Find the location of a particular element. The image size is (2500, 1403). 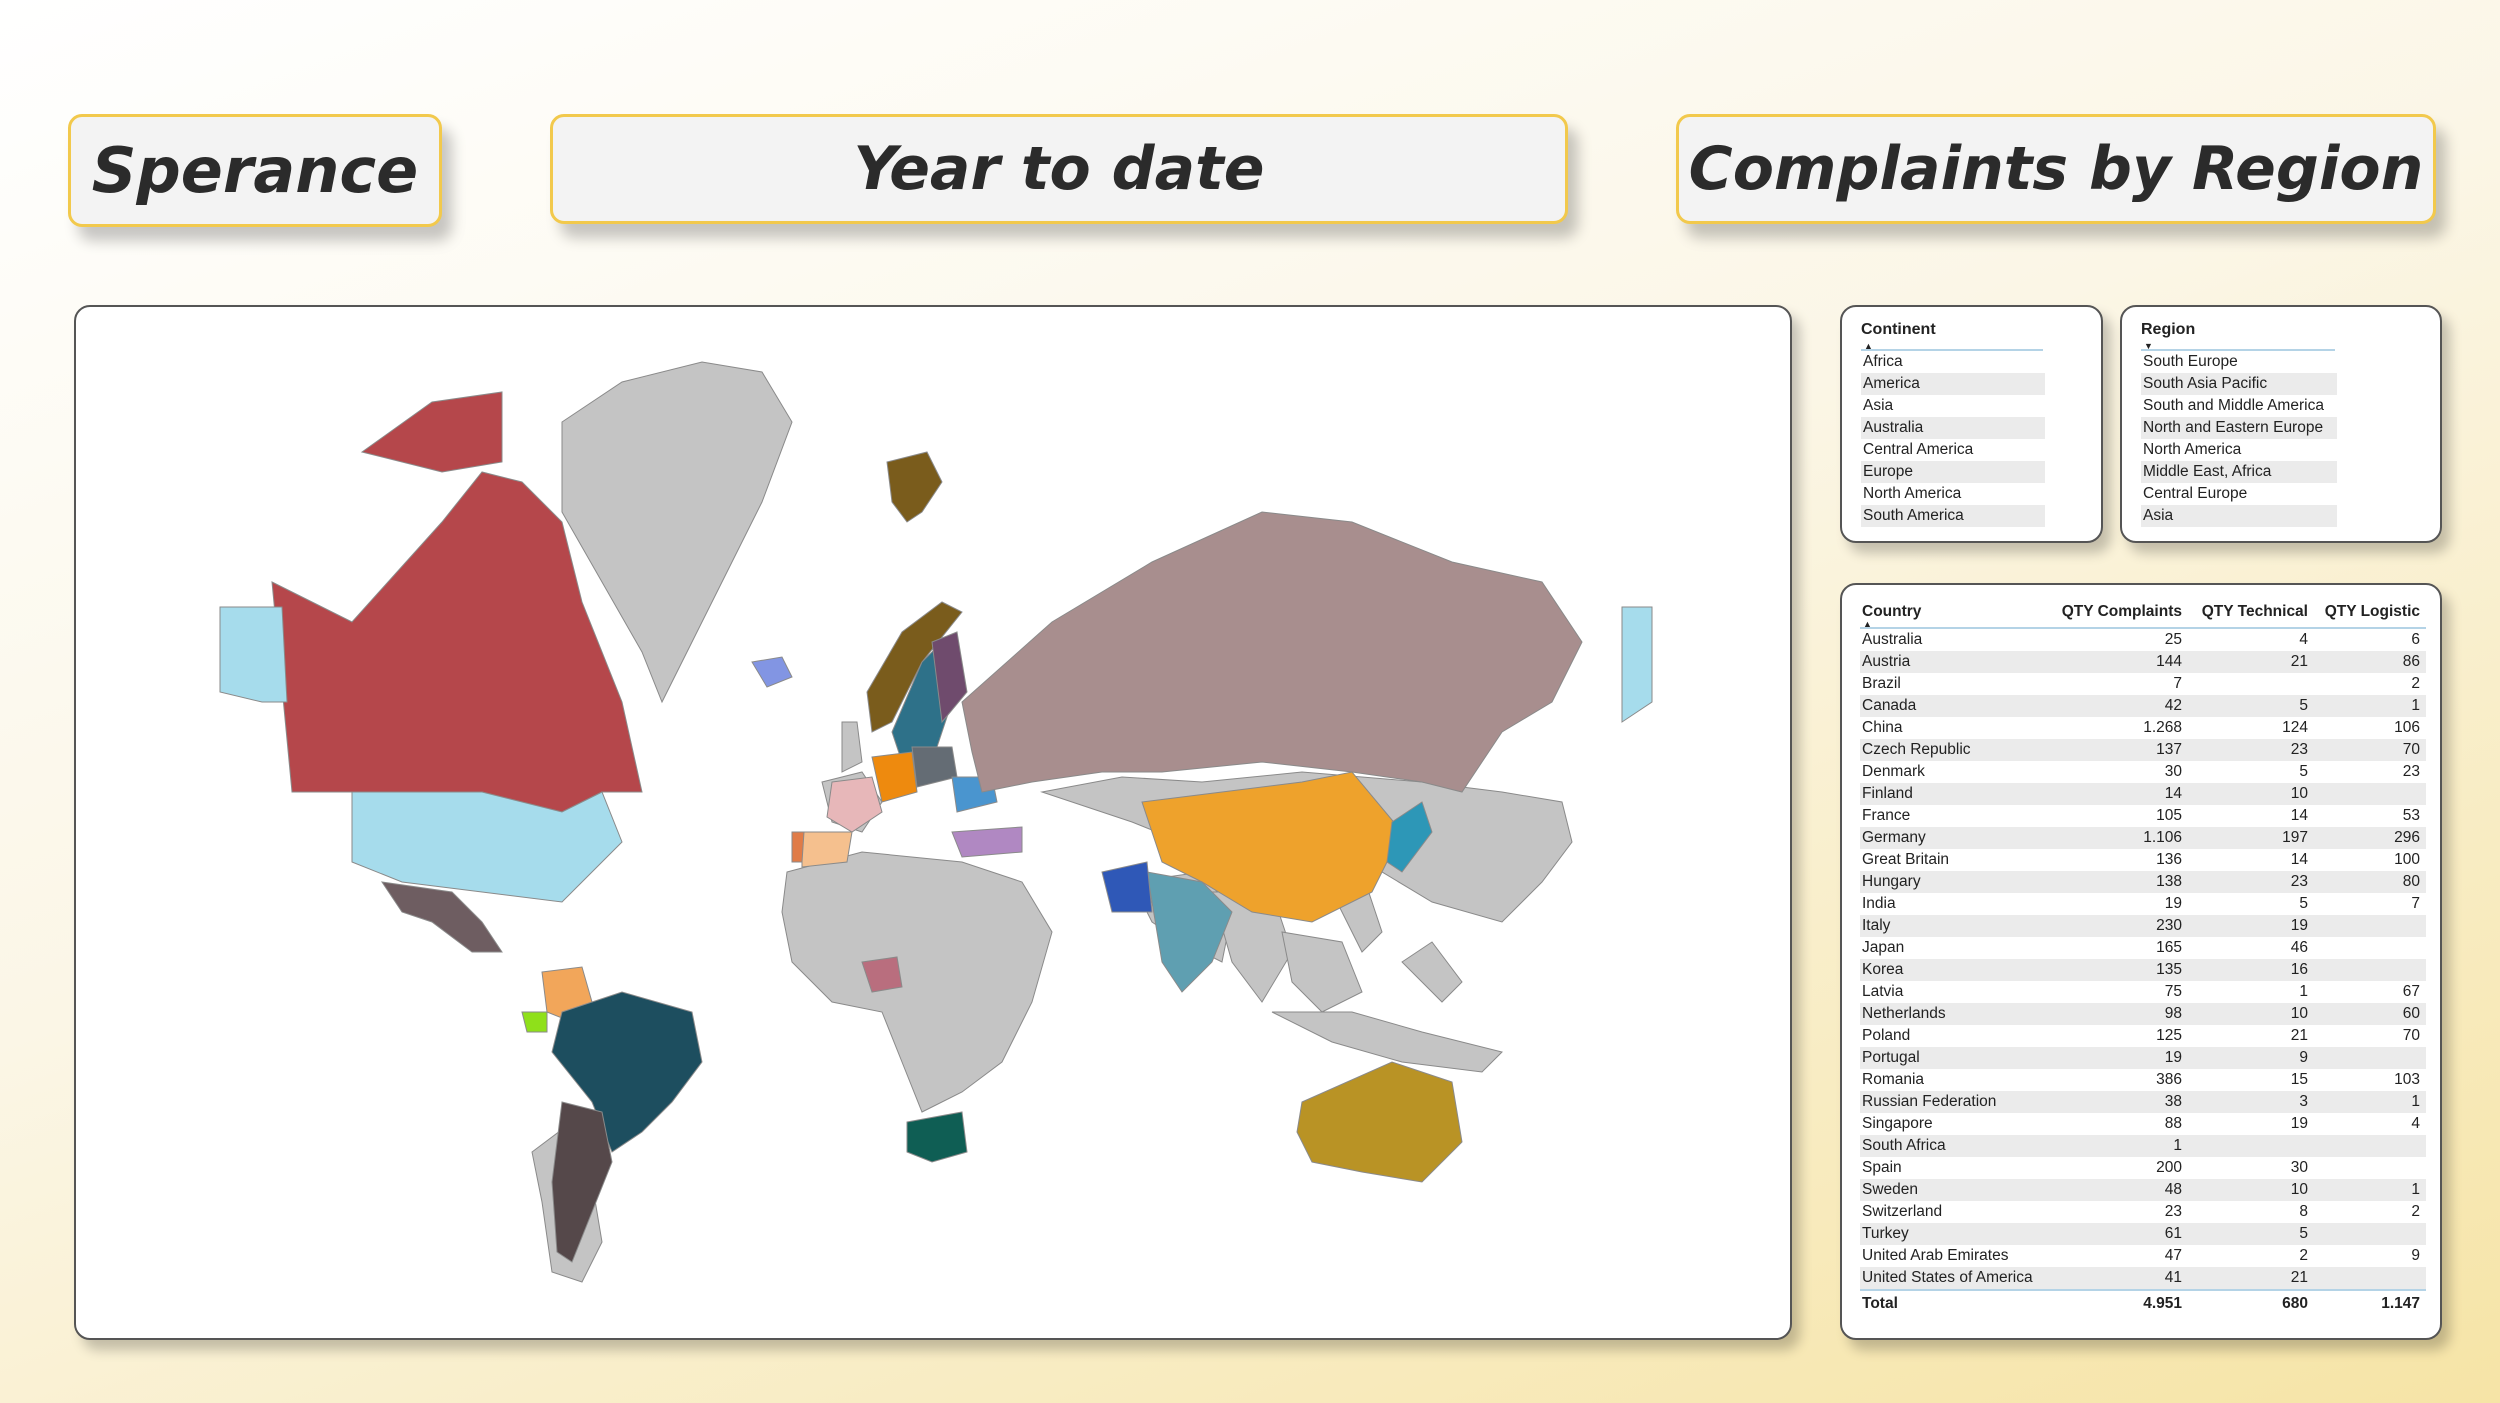

table-row: Korea 135 16 is located at coordinates (2143, 970).